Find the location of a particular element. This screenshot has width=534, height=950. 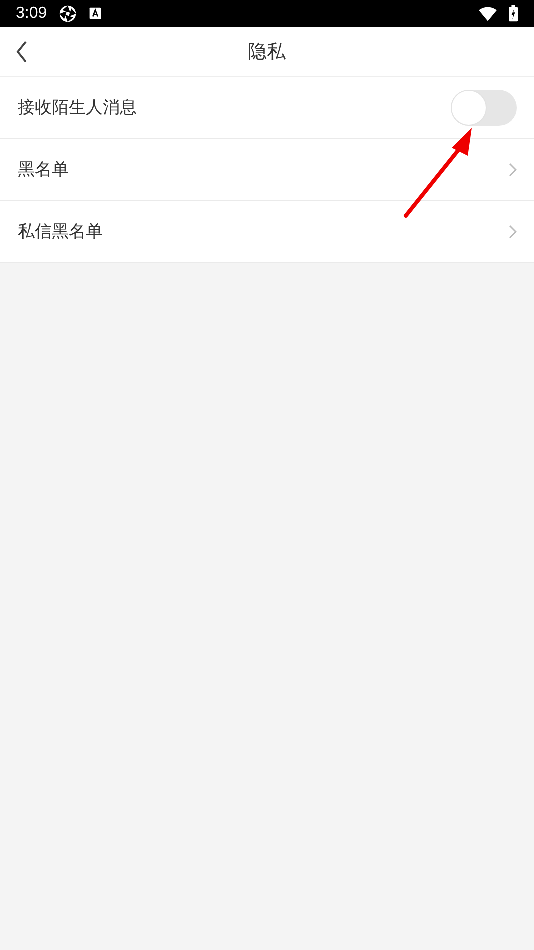

aperture-icon is located at coordinates (68, 13).